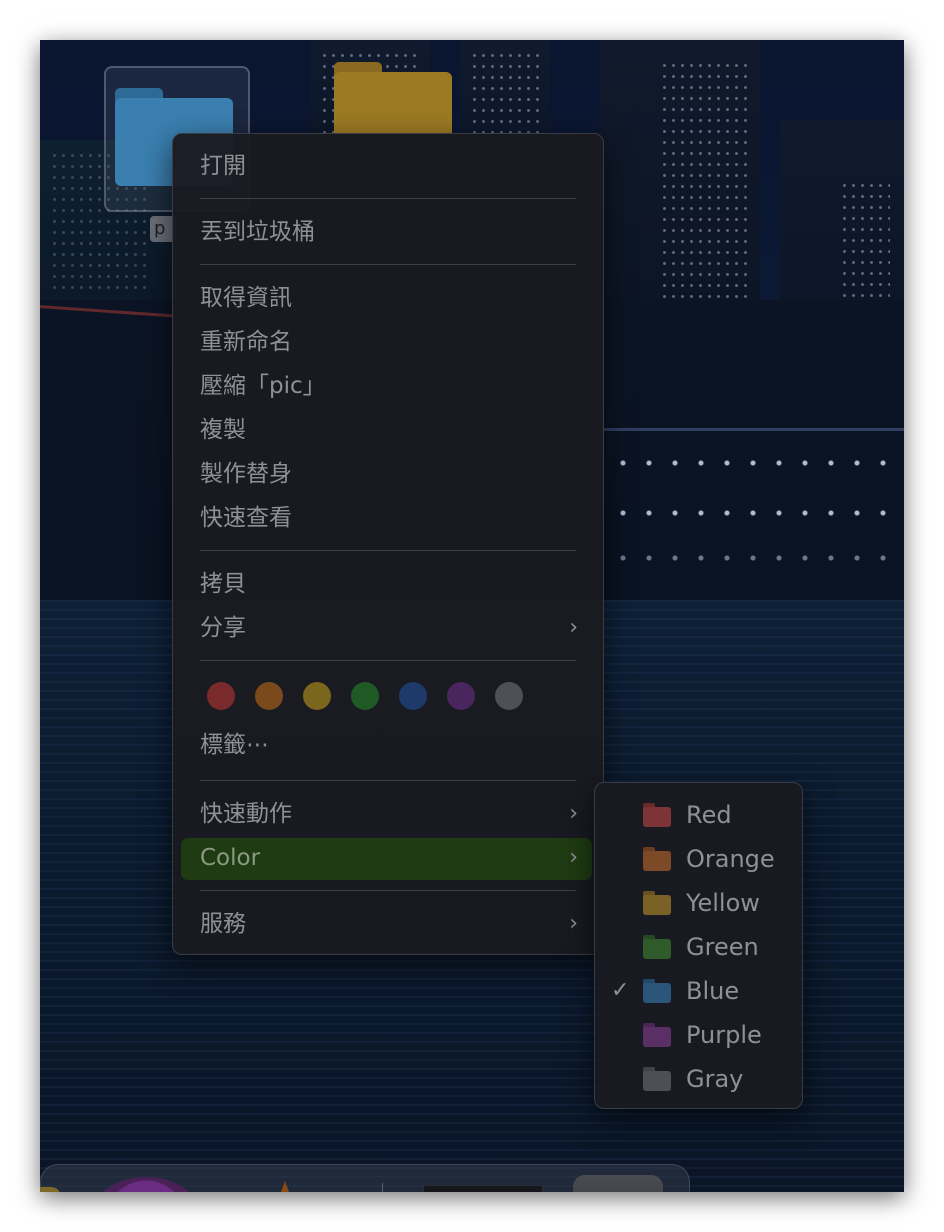 The height and width of the screenshot is (1232, 944). I want to click on flower-app-icon, so click(146, 1184).